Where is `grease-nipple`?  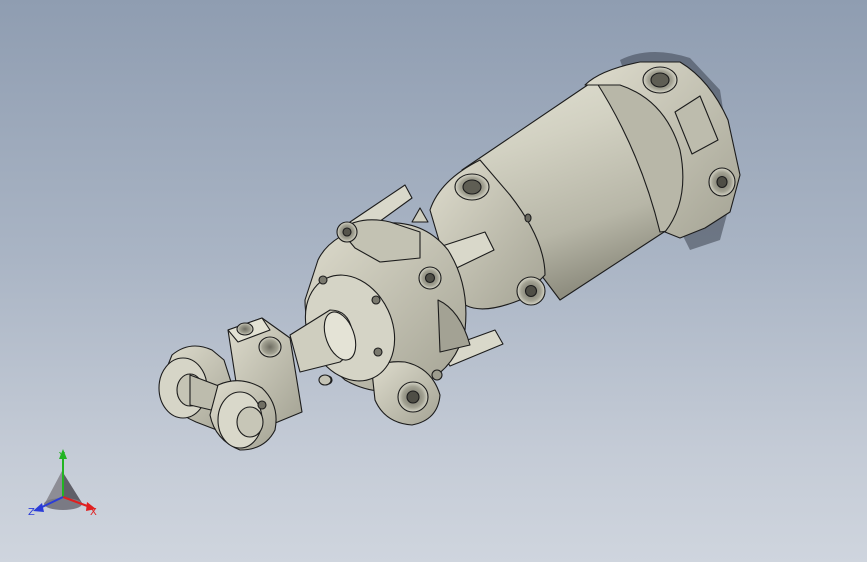 grease-nipple is located at coordinates (420, 215).